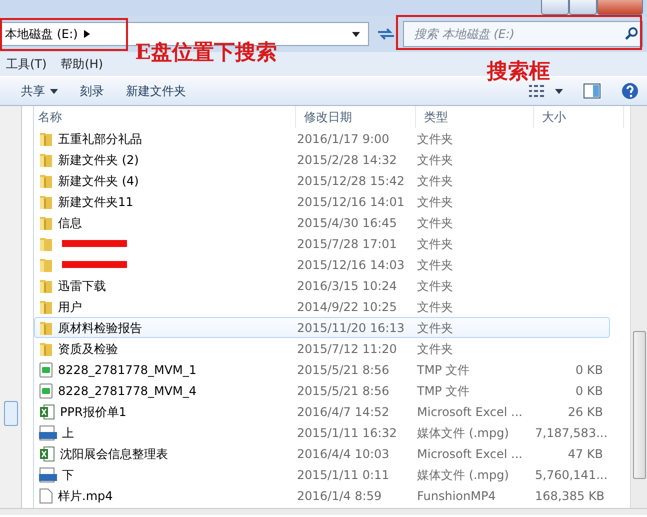 This screenshot has width=647, height=517. I want to click on file-row: 8228_2781778_MVM_4 2015/5/21 8:56 TMP 文件 0 KB, so click(322, 390).